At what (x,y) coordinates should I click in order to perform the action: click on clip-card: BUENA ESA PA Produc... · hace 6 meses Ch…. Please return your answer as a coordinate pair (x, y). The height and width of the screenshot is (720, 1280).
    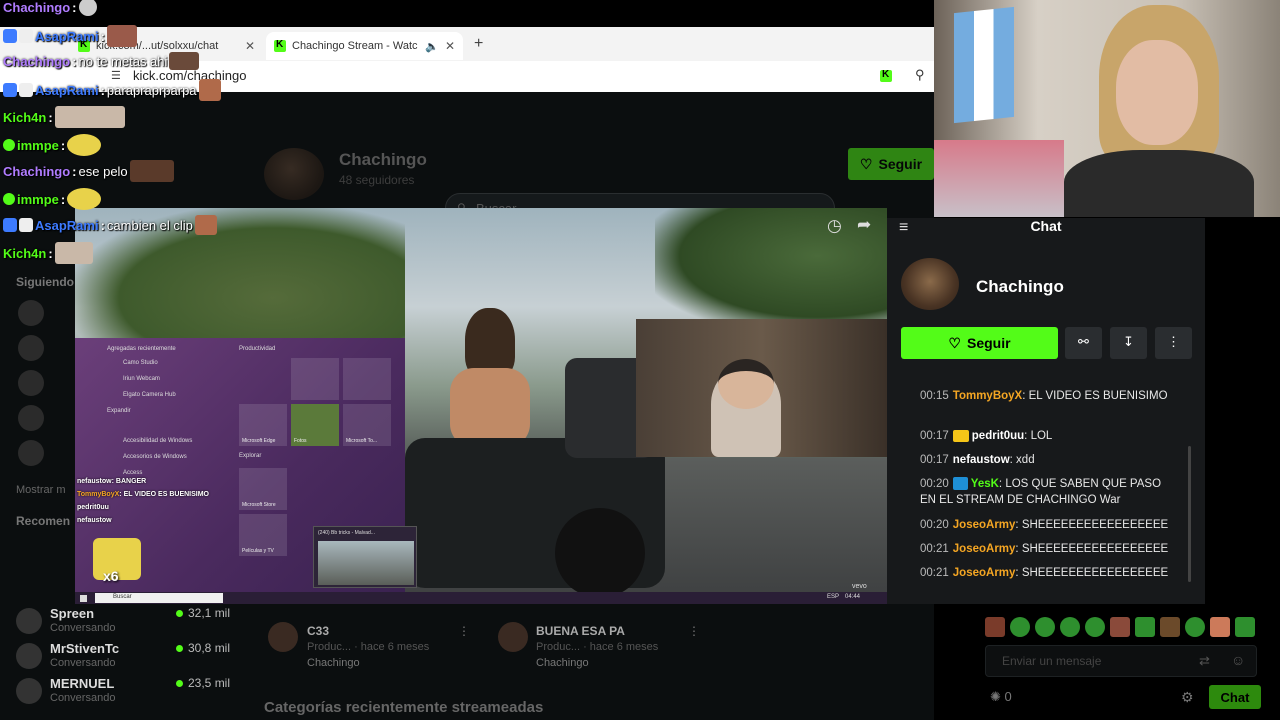
    Looking at the image, I should click on (600, 646).